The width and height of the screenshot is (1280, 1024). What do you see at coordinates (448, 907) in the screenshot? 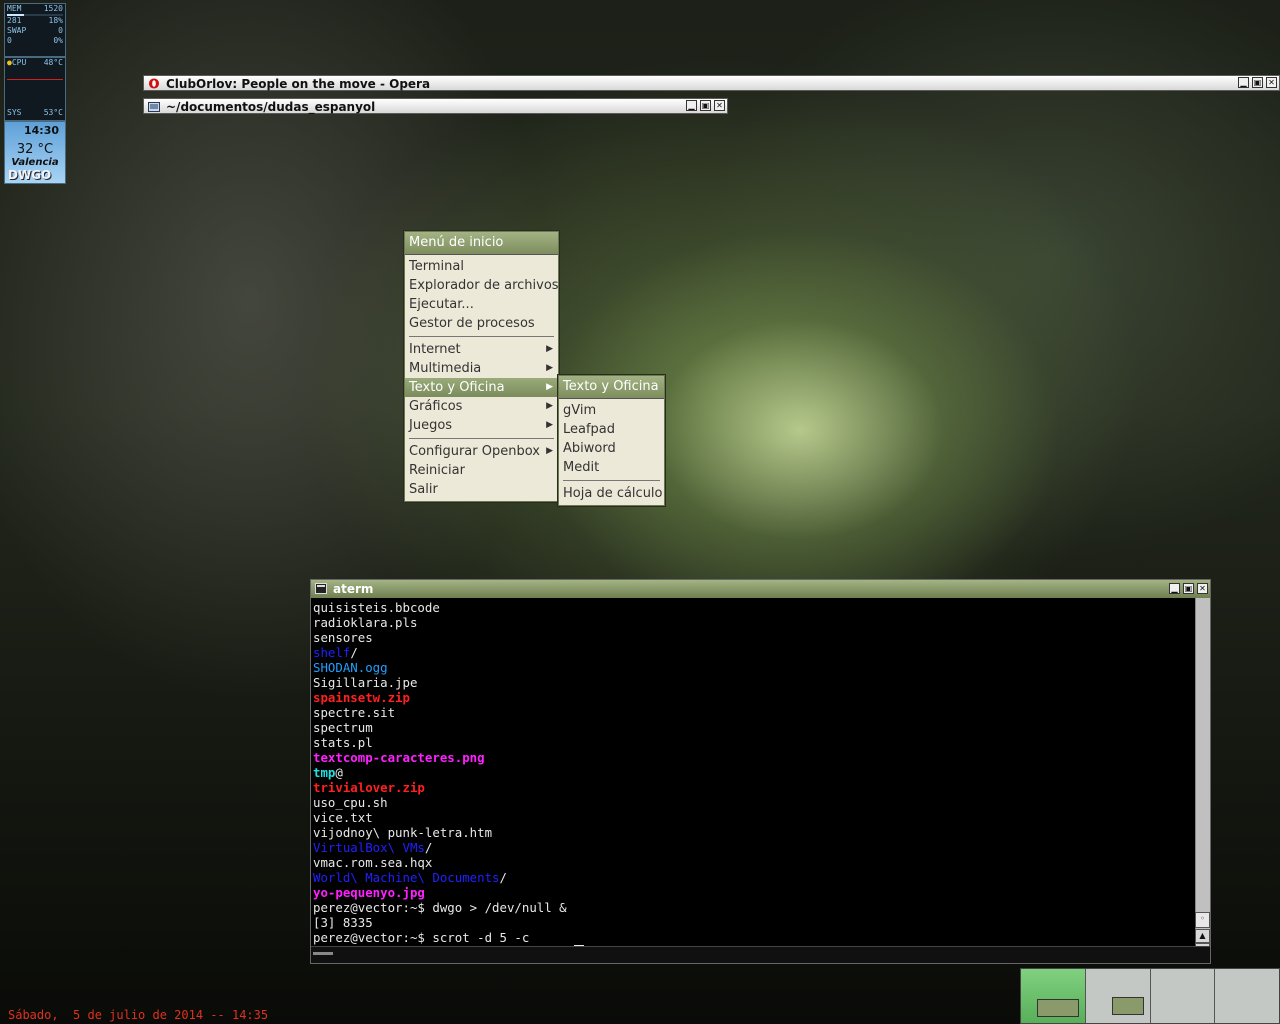
I see `terminal-line: perez@vector:~$ dwgo > /dev/null &` at bounding box center [448, 907].